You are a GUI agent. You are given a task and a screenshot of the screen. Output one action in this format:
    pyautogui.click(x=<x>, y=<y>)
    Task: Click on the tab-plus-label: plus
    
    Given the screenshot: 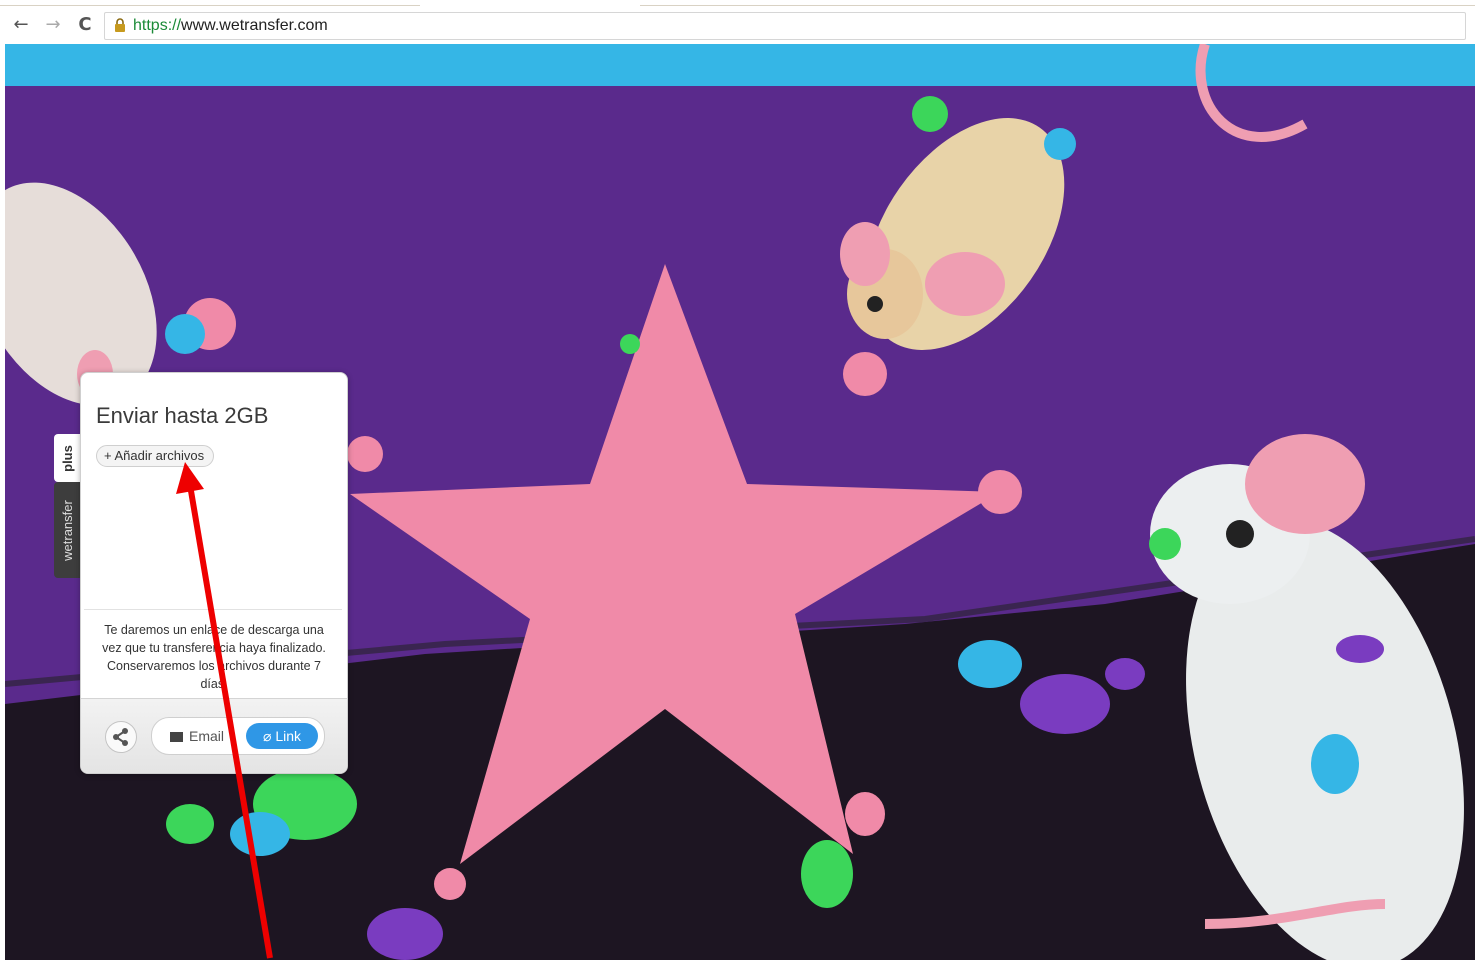 What is the action you would take?
    pyautogui.click(x=67, y=458)
    